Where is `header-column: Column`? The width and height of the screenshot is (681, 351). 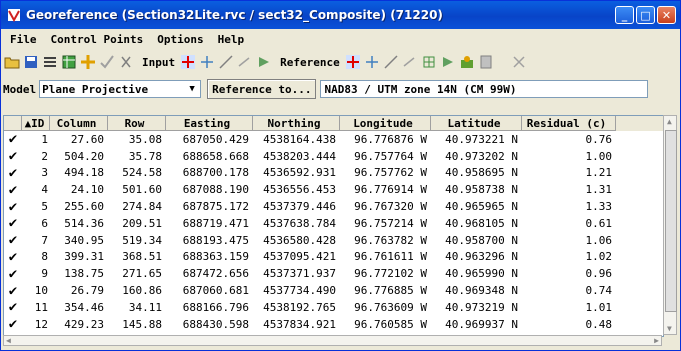
header-column: Column is located at coordinates (79, 123).